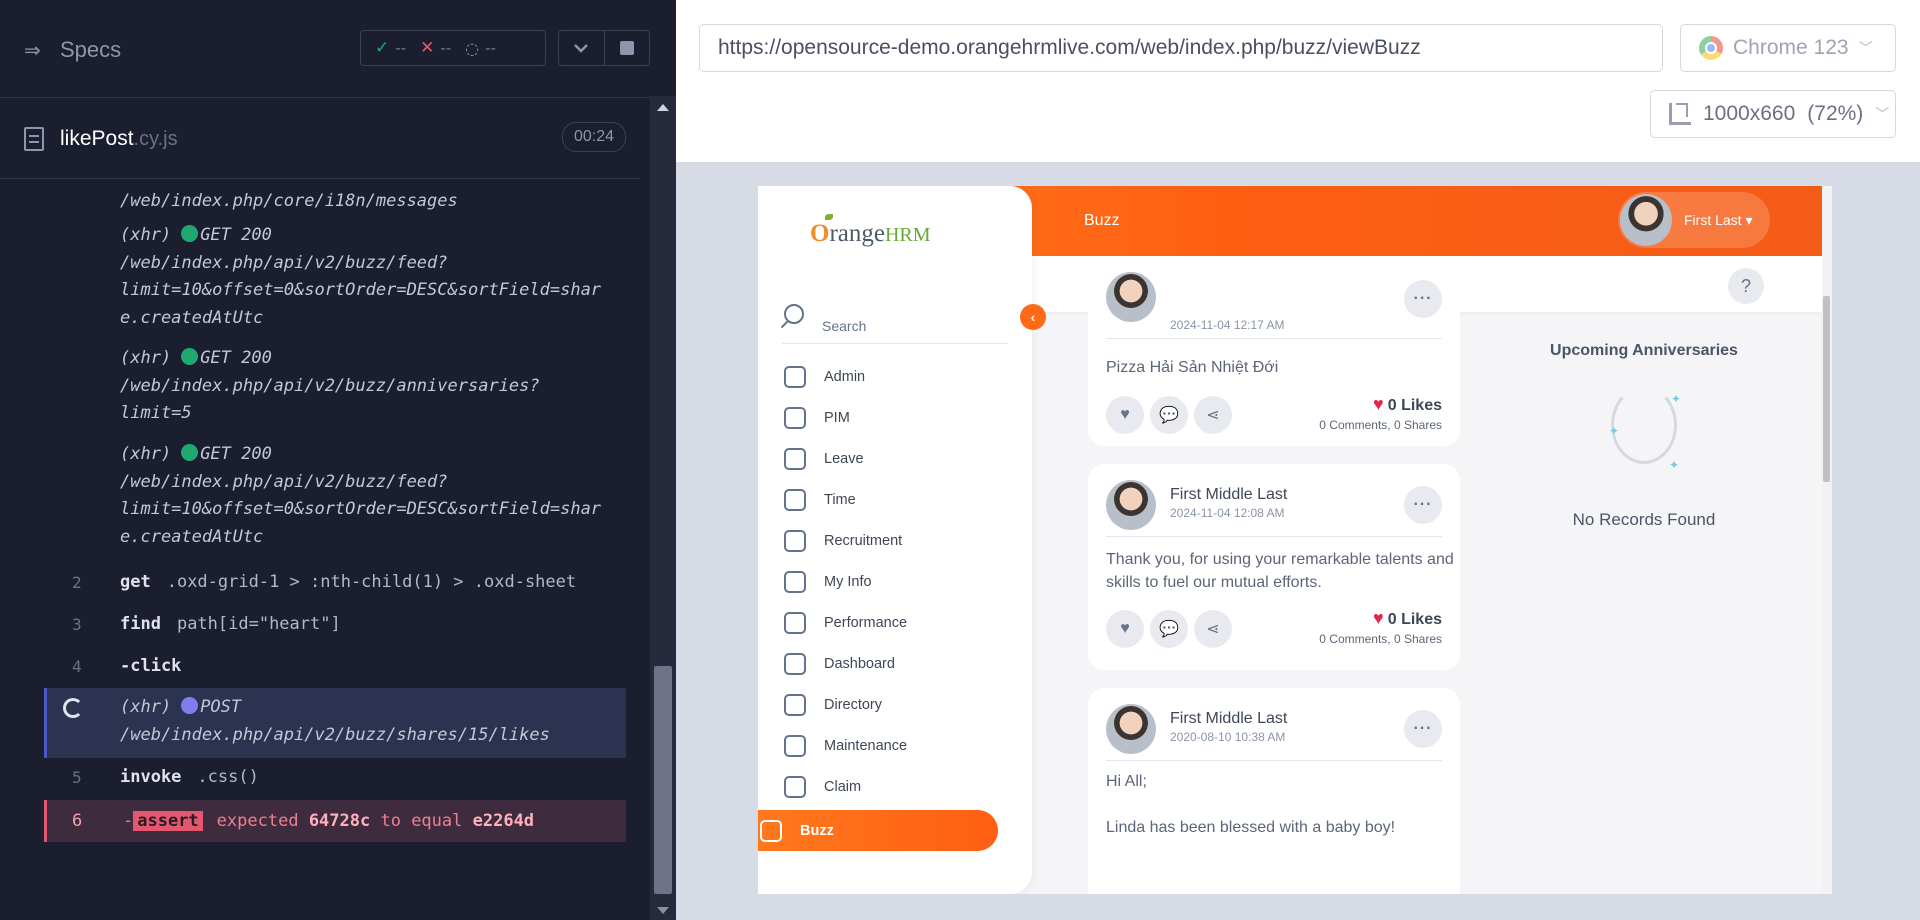  Describe the element at coordinates (1644, 425) in the screenshot. I see `wreath-icon` at that location.